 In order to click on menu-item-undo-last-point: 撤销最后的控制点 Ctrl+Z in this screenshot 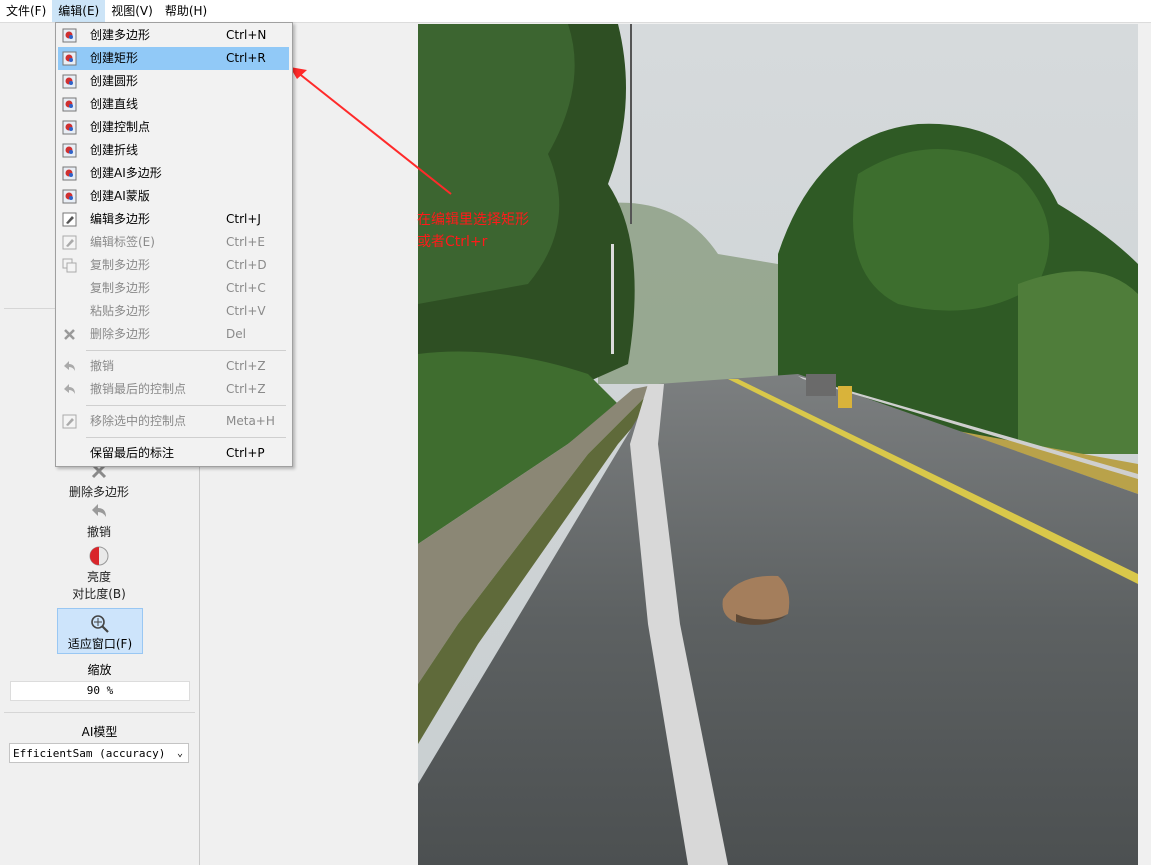, I will do `click(173, 389)`.